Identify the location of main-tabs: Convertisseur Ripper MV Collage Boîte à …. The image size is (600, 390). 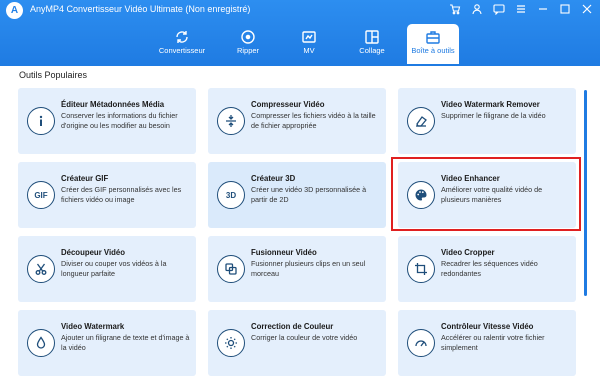
(311, 45).